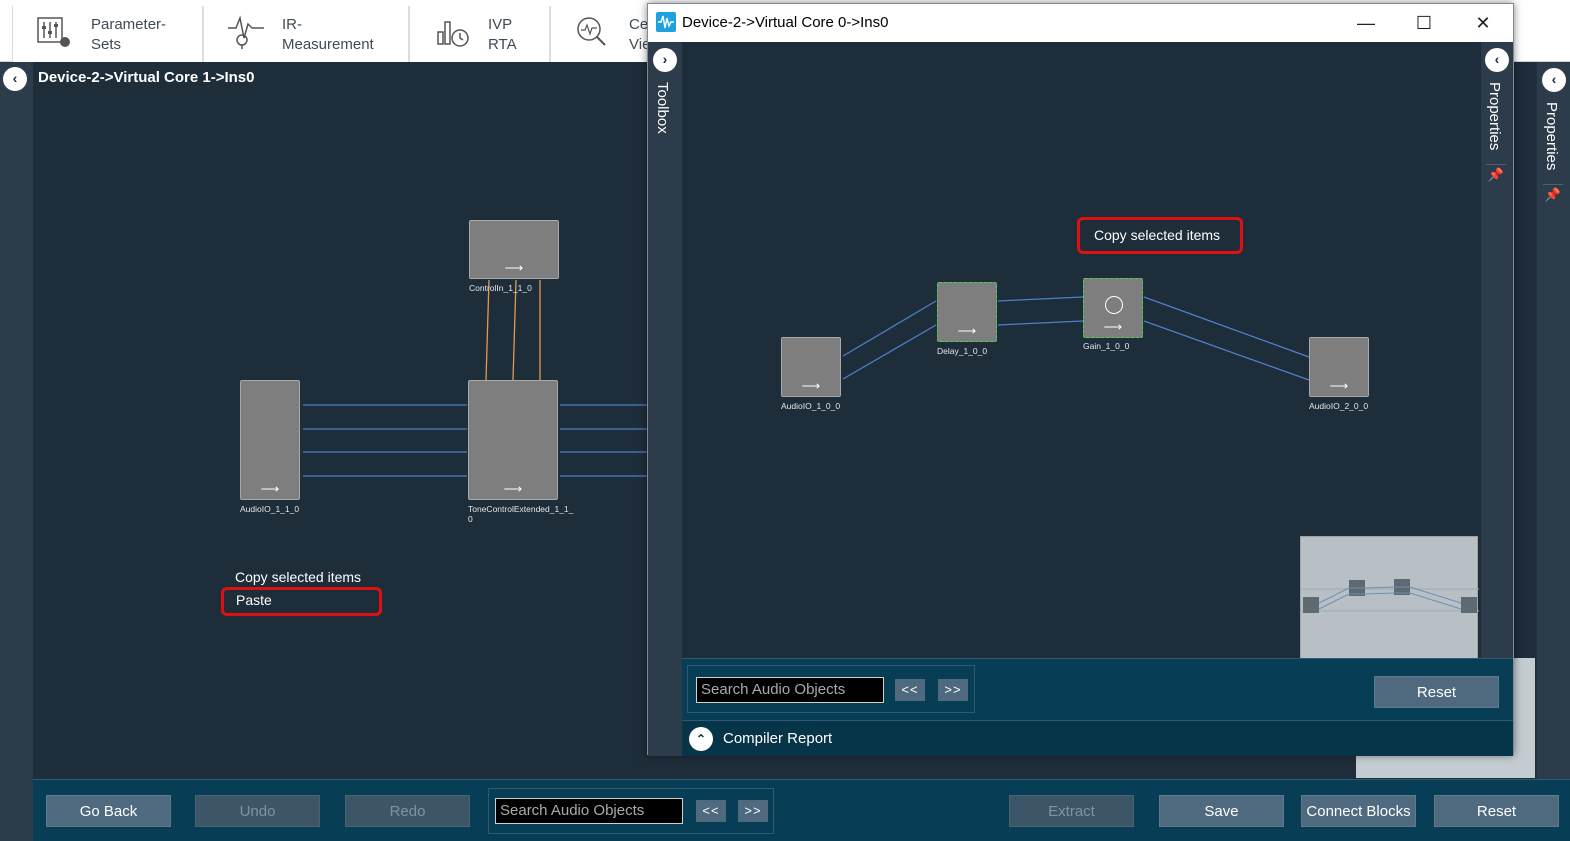 The height and width of the screenshot is (841, 1570). Describe the element at coordinates (129, 34) in the screenshot. I see `tab-label: Parameter- Sets` at that location.